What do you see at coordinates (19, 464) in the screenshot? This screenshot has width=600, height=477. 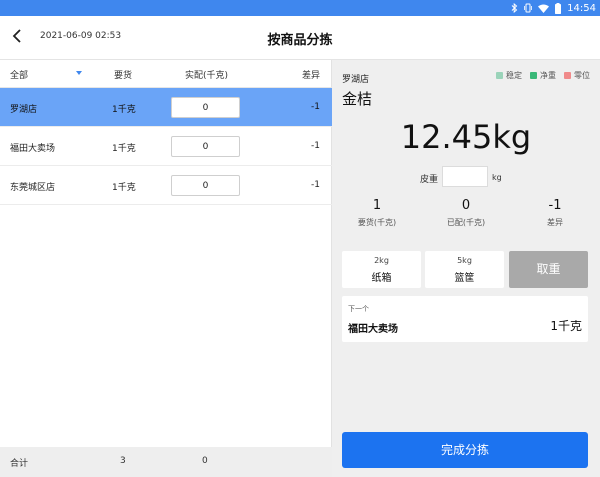 I see `total-label: 合计` at bounding box center [19, 464].